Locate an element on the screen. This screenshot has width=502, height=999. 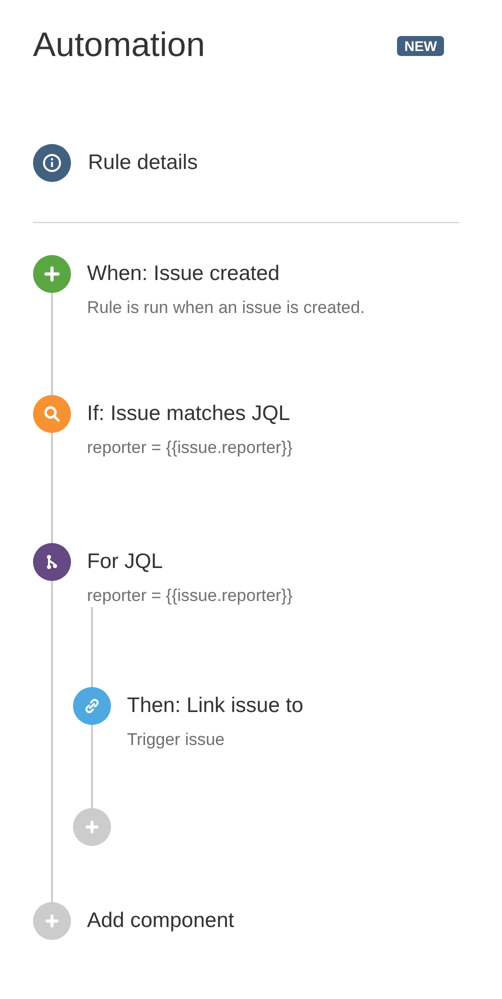
step-title: When: Issue created is located at coordinates (183, 274).